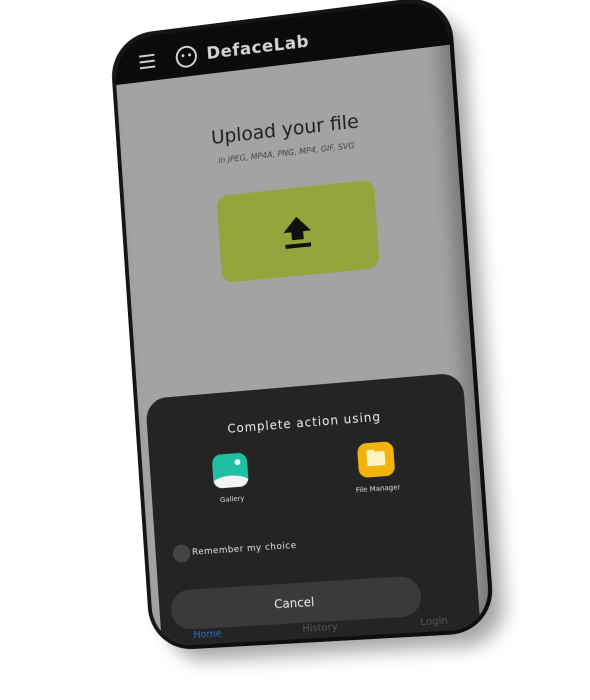  Describe the element at coordinates (186, 57) in the screenshot. I see `face-logo-icon` at that location.